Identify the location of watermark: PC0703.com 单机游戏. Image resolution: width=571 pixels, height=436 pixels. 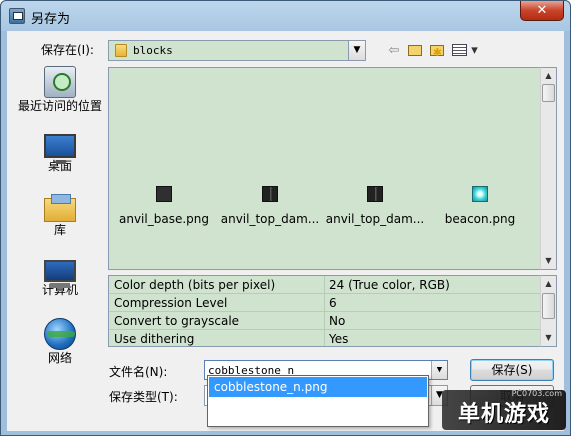
(504, 409).